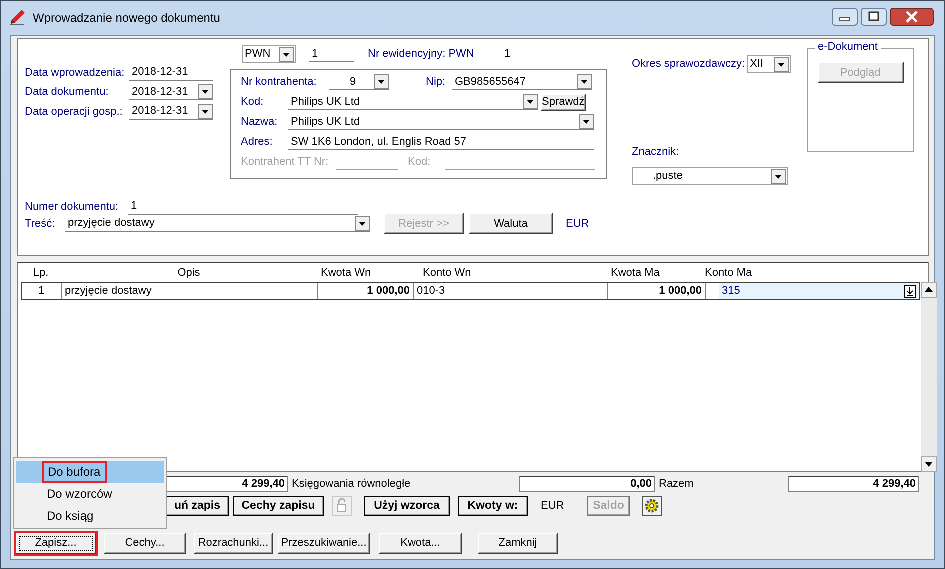 This screenshot has width=945, height=569. What do you see at coordinates (493, 506) in the screenshot?
I see `button: Kwoty w:` at bounding box center [493, 506].